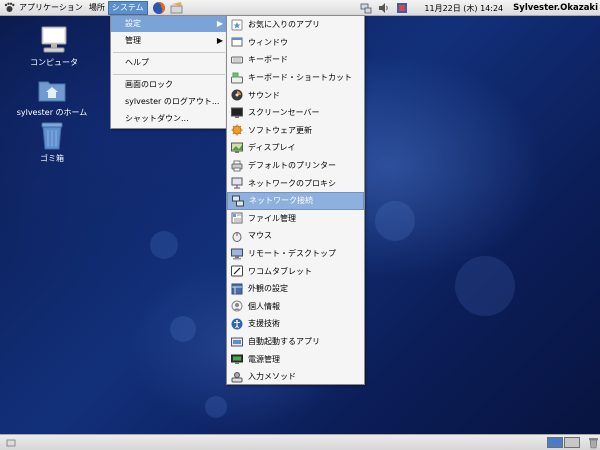  What do you see at coordinates (237, 95) in the screenshot?
I see `sound-icon` at bounding box center [237, 95].